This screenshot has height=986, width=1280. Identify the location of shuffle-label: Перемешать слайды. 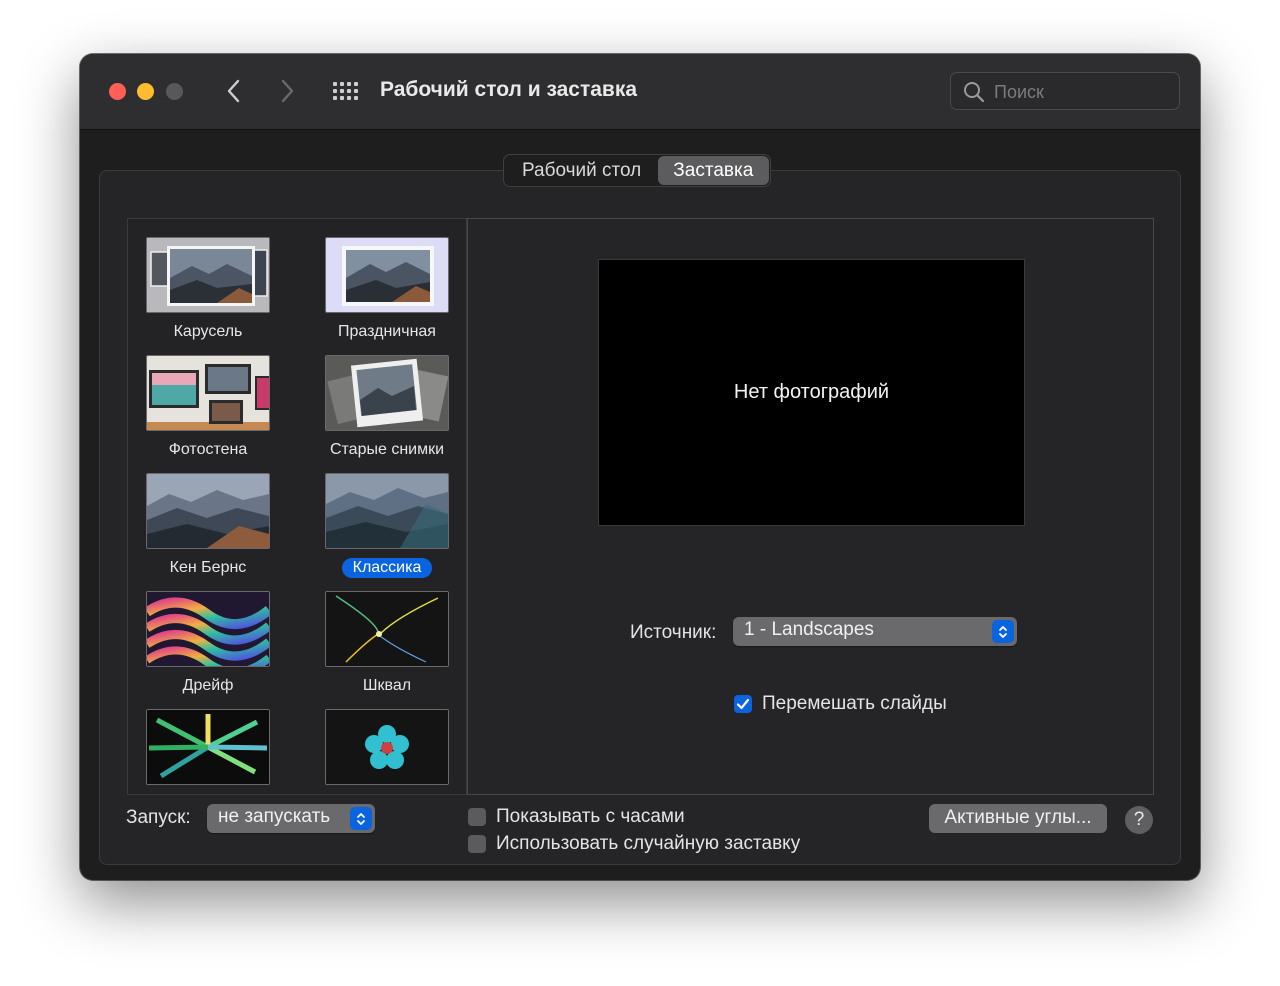
(854, 703).